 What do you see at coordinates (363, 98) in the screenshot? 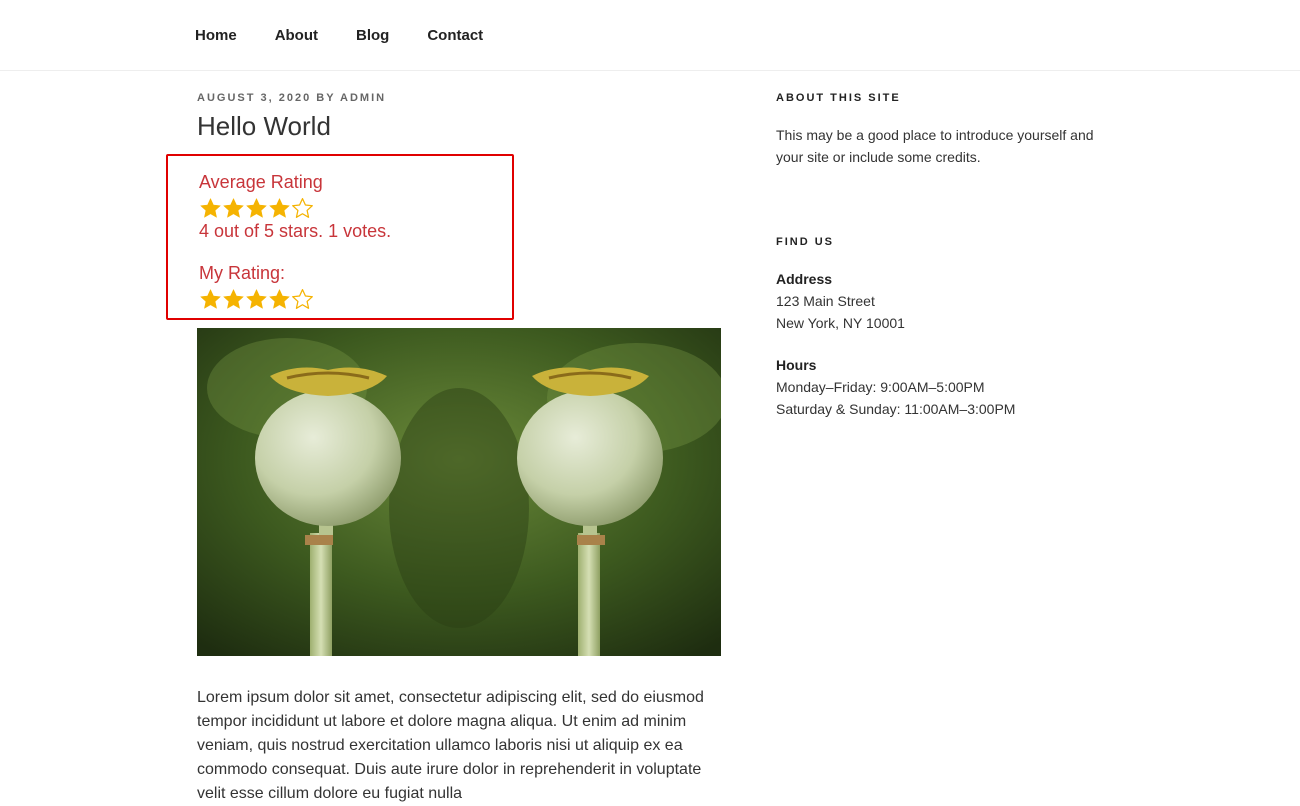
I see `post-author: ADMIN` at bounding box center [363, 98].